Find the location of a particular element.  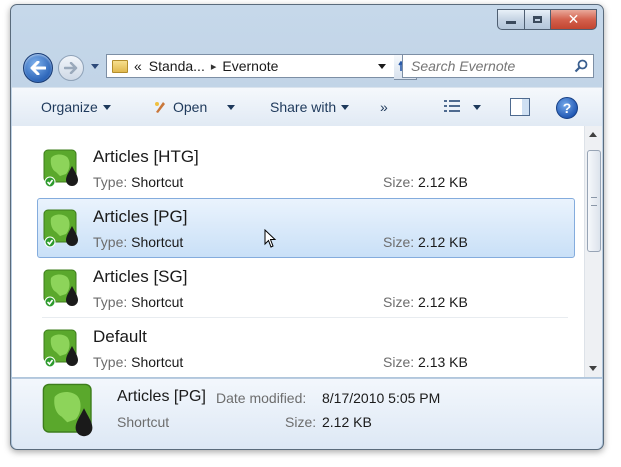

breadcrumb-current: Evernote is located at coordinates (250, 66).